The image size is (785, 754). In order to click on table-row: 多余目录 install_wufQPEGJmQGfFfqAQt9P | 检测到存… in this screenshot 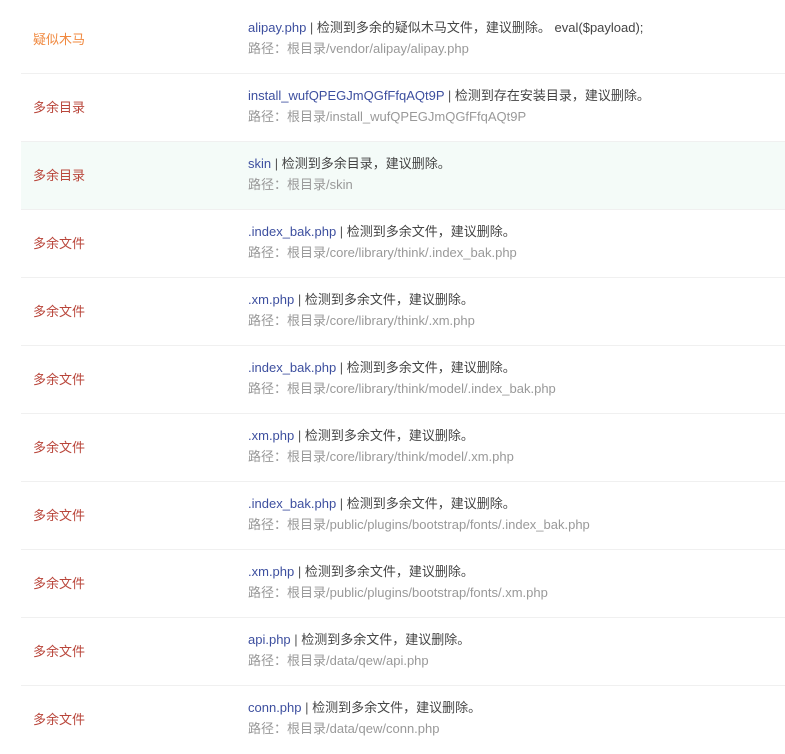, I will do `click(403, 108)`.